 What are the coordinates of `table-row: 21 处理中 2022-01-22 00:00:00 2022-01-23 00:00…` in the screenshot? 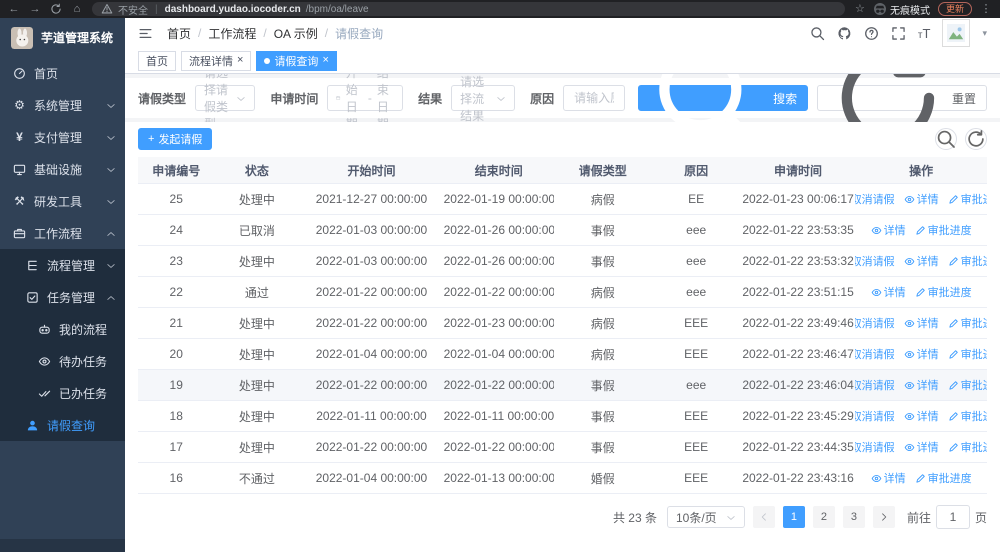 It's located at (562, 323).